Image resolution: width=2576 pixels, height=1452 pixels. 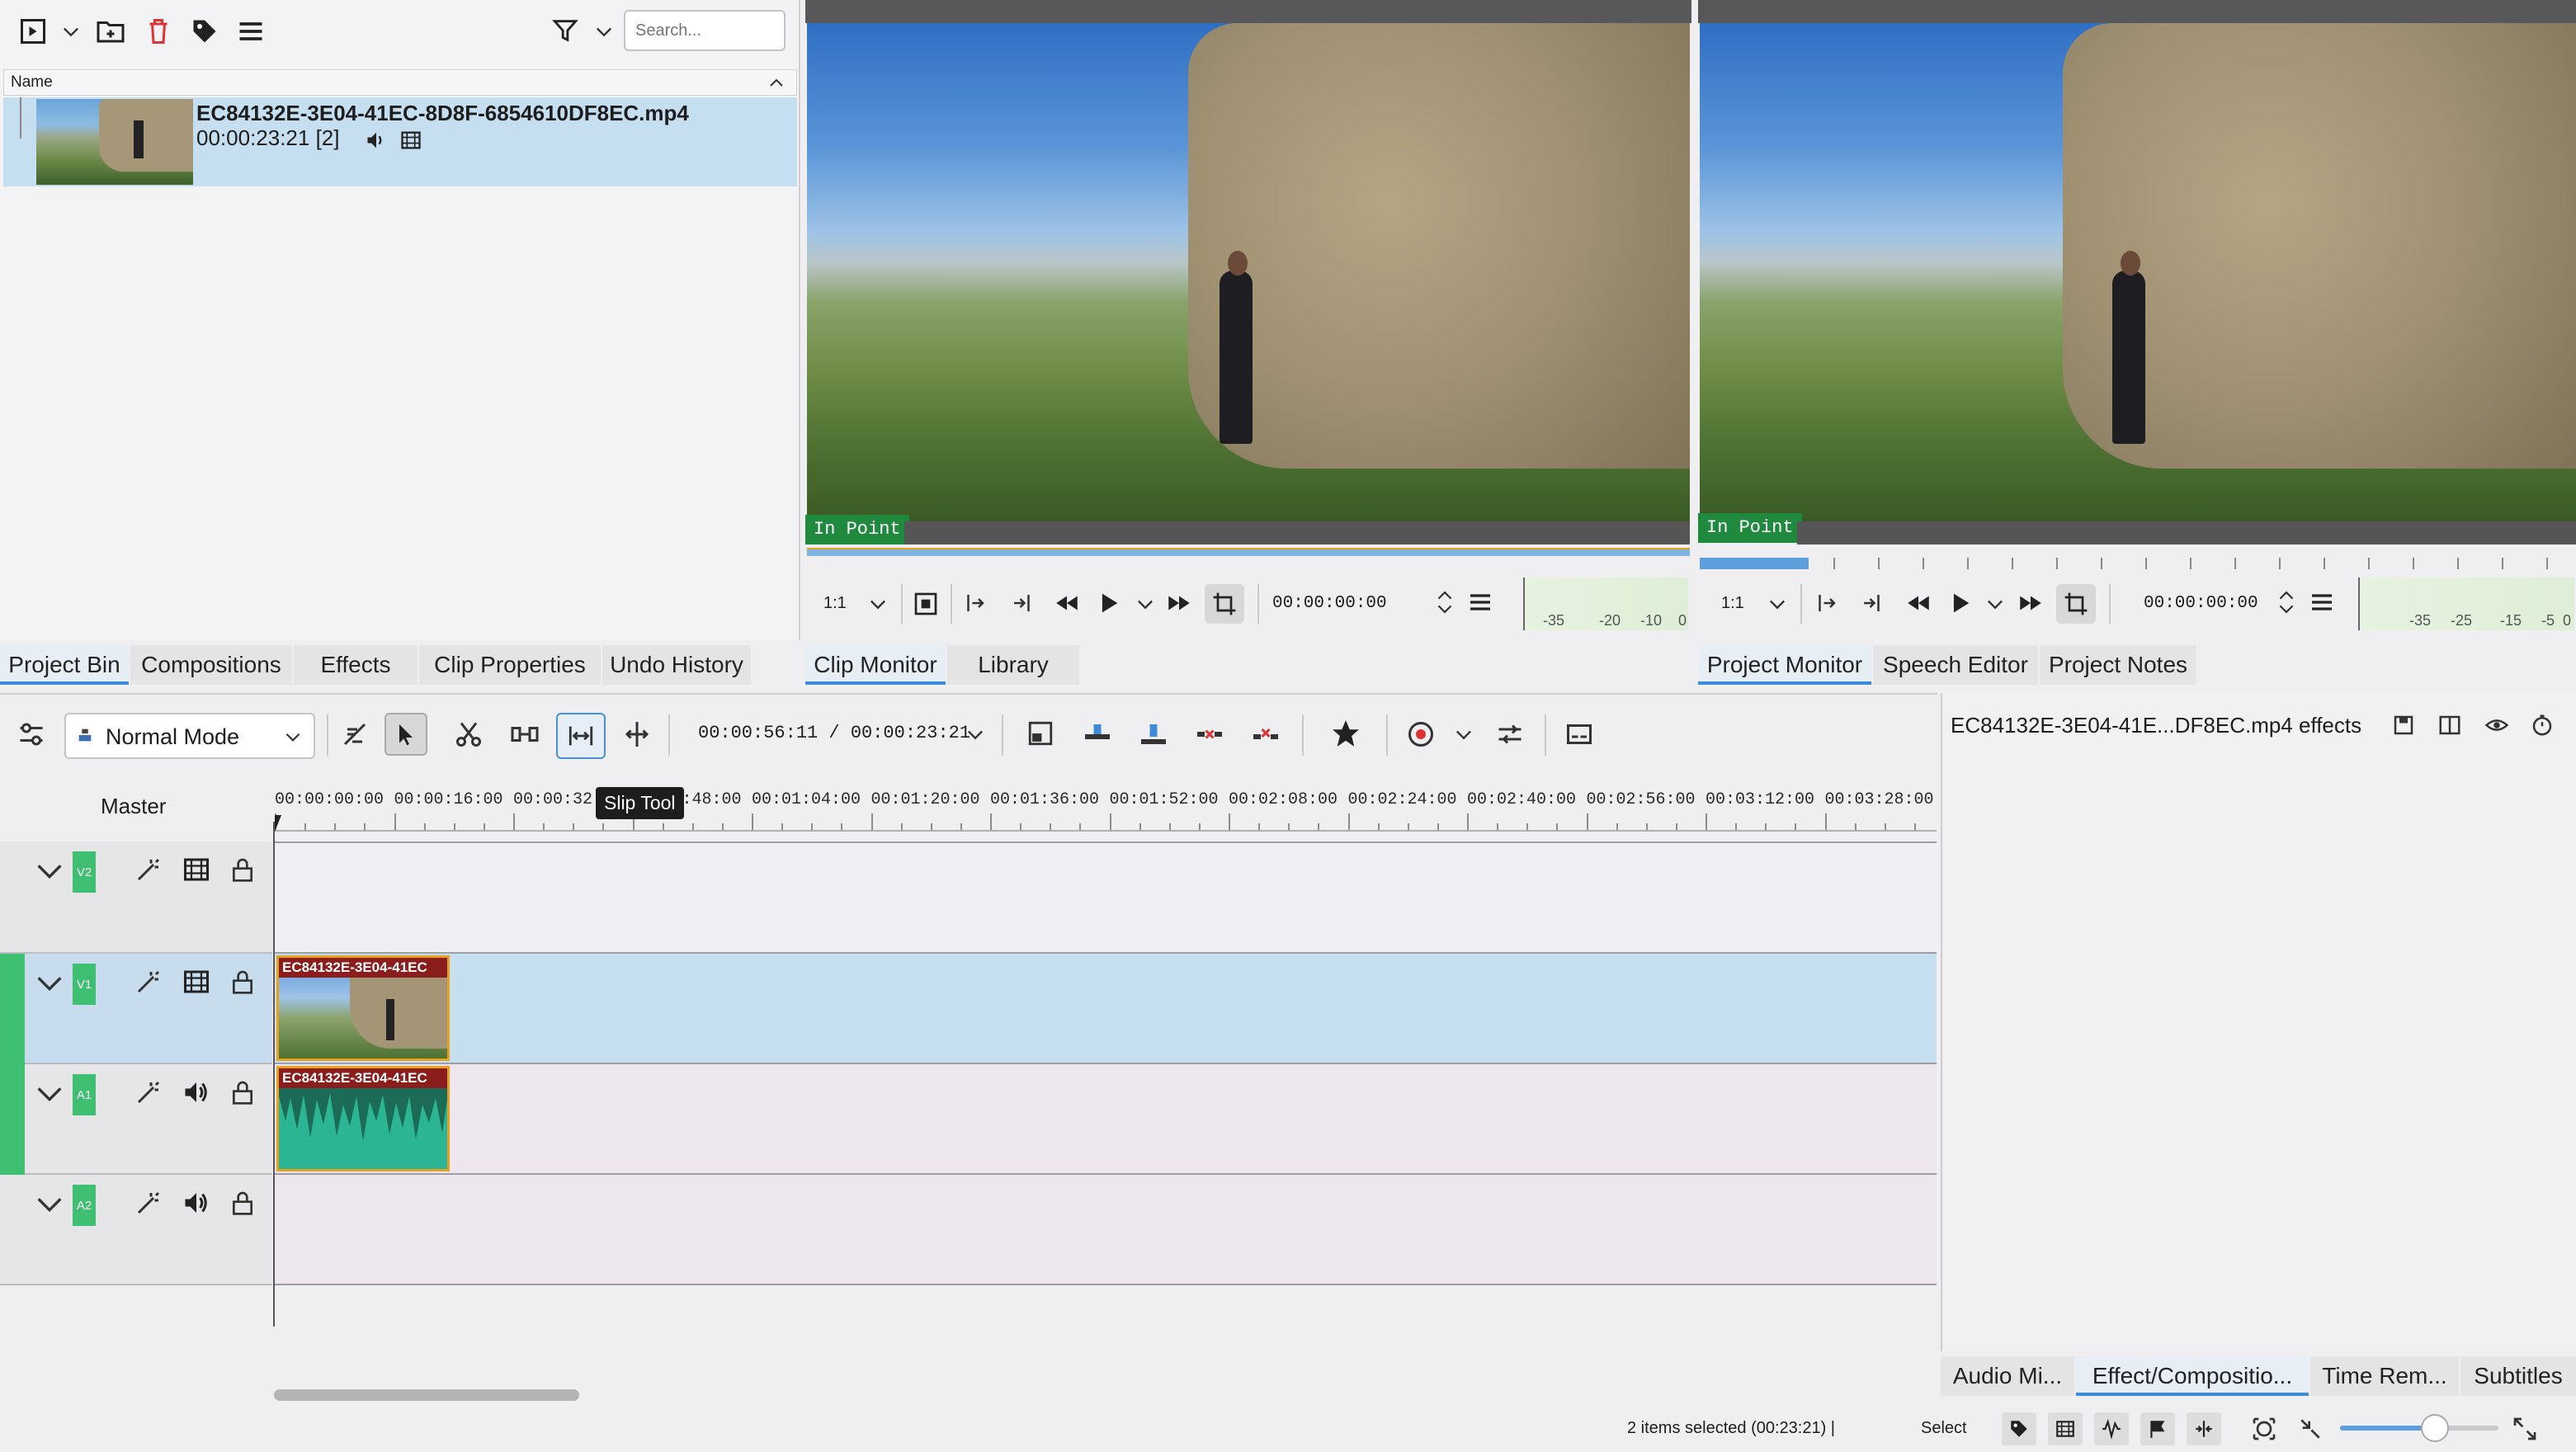 What do you see at coordinates (2019, 1428) in the screenshot?
I see `tag-filter-icon` at bounding box center [2019, 1428].